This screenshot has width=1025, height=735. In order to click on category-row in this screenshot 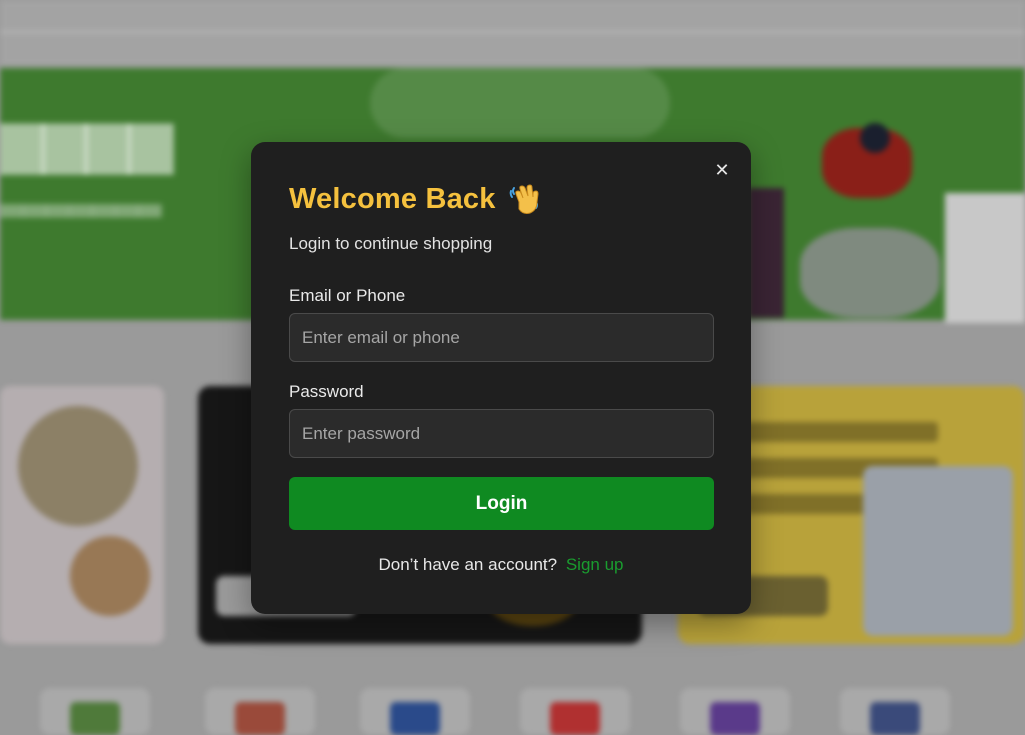, I will do `click(512, 711)`.